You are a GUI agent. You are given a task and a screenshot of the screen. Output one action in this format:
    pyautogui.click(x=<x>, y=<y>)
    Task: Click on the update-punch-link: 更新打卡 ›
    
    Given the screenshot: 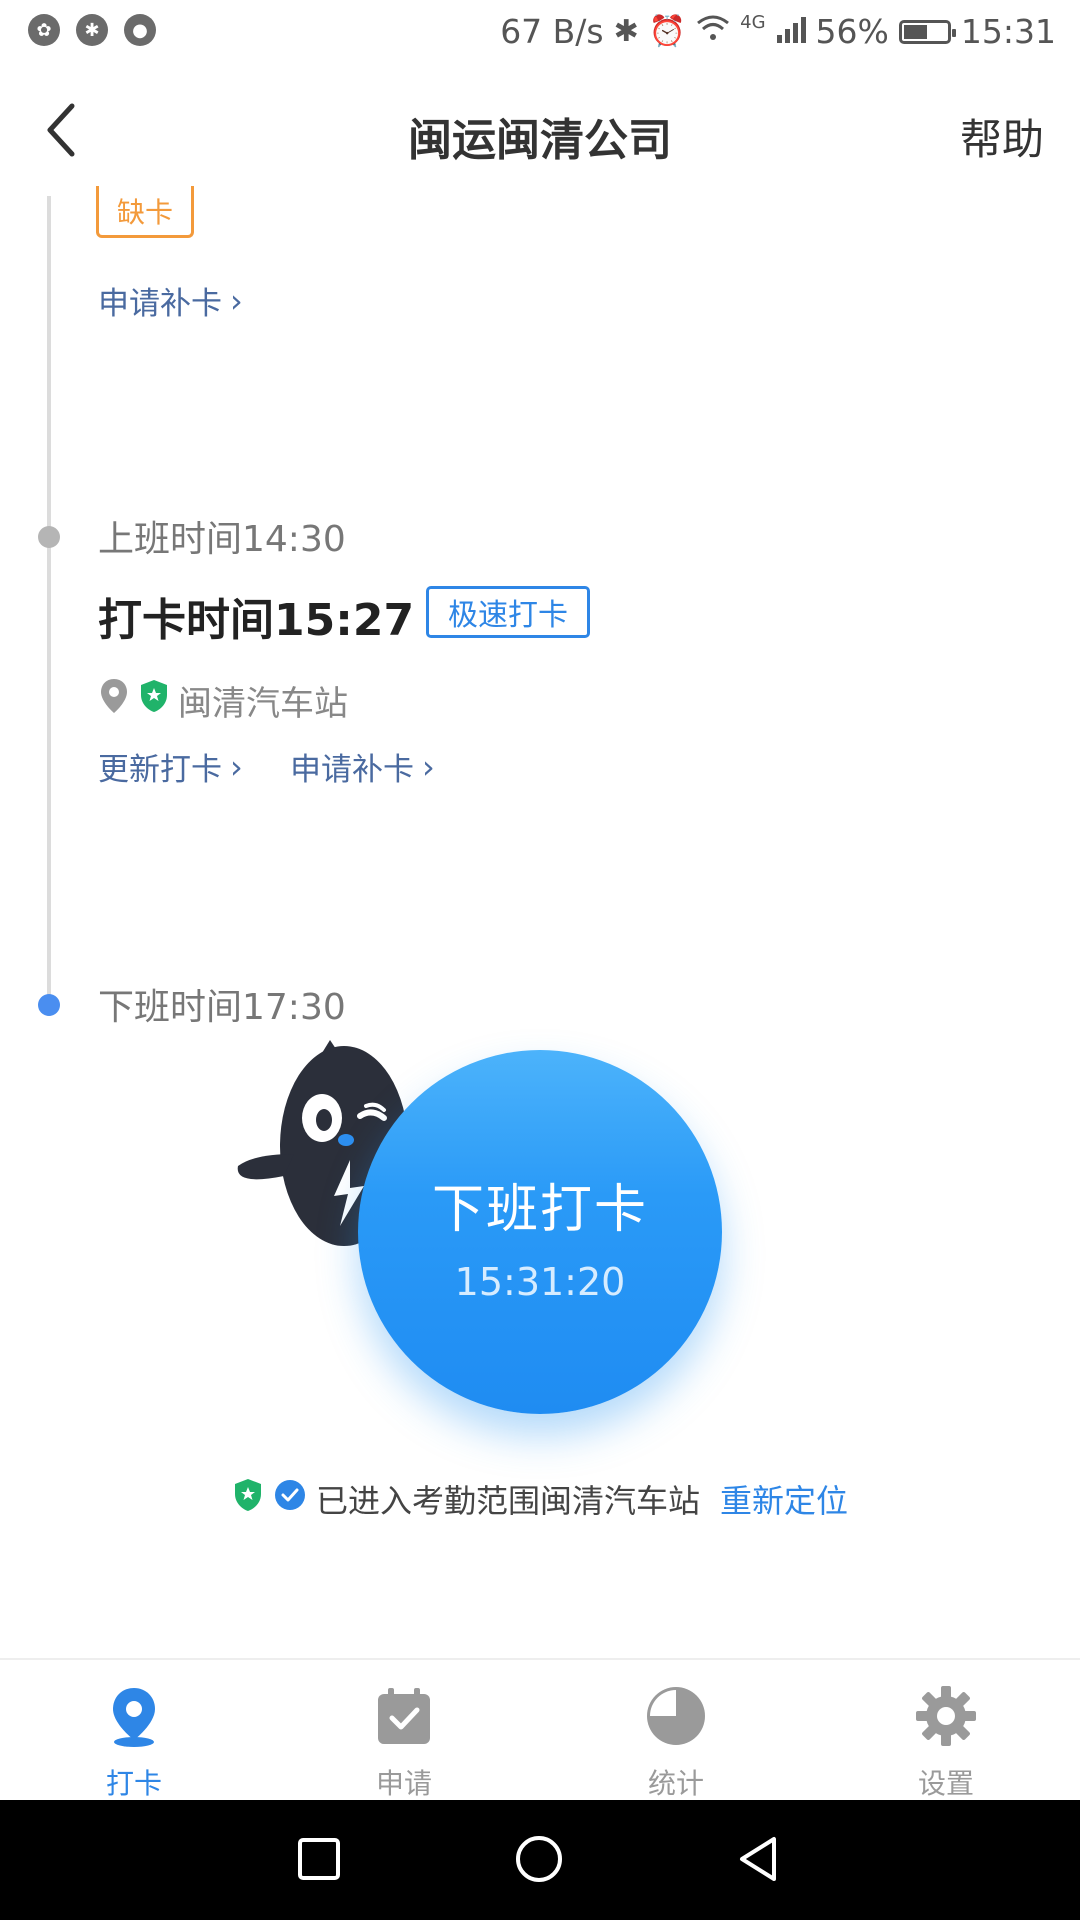 What is the action you would take?
    pyautogui.click(x=170, y=766)
    